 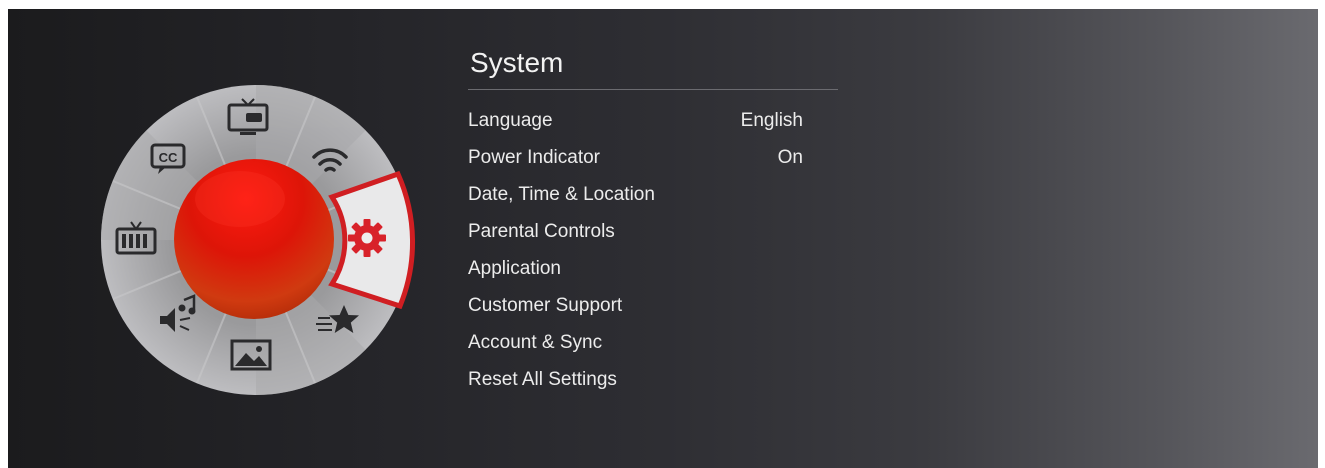 I want to click on menu-item-label: Reset All Settings, so click(x=542, y=379).